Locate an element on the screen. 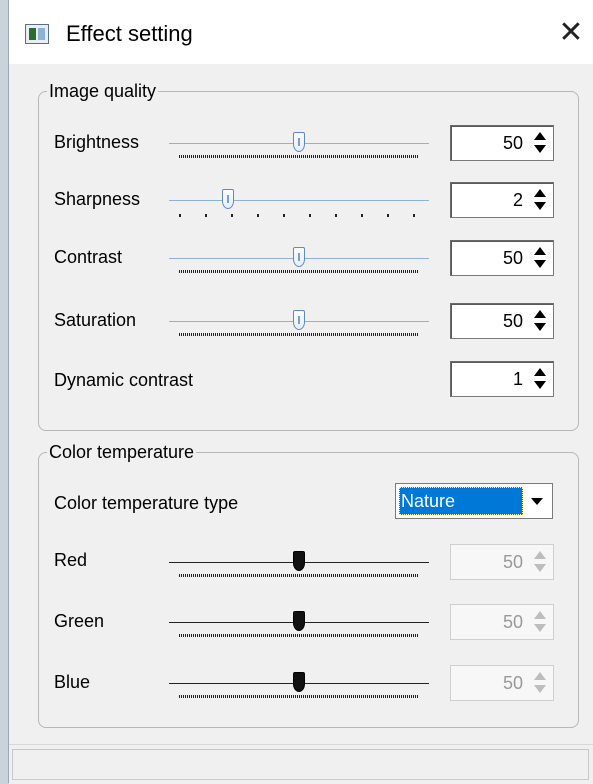  brightness-slider is located at coordinates (299, 144).